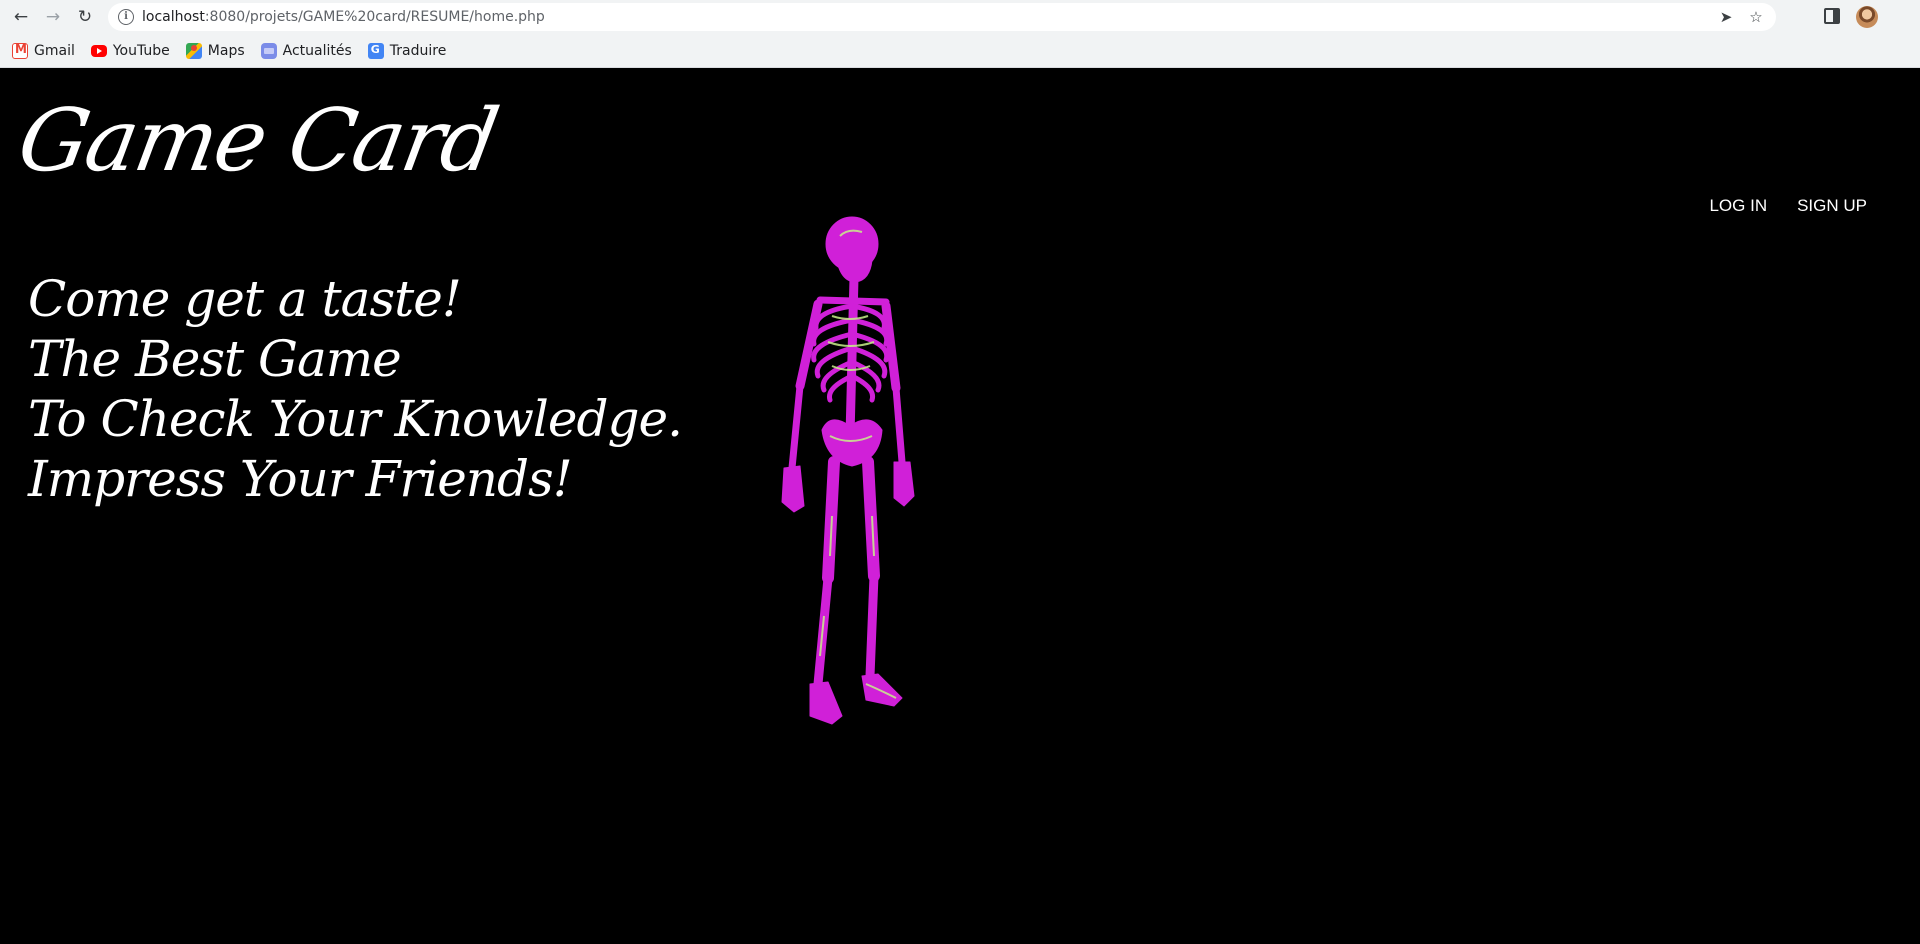 The width and height of the screenshot is (1920, 944). Describe the element at coordinates (1788, 206) in the screenshot. I see `auth-nav: LOG IN SIGN UP` at that location.